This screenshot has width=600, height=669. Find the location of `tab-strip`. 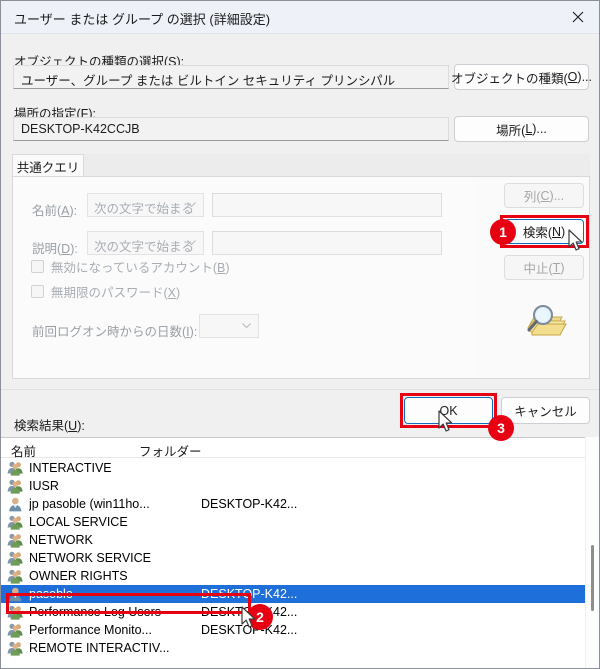

tab-strip is located at coordinates (301, 165).